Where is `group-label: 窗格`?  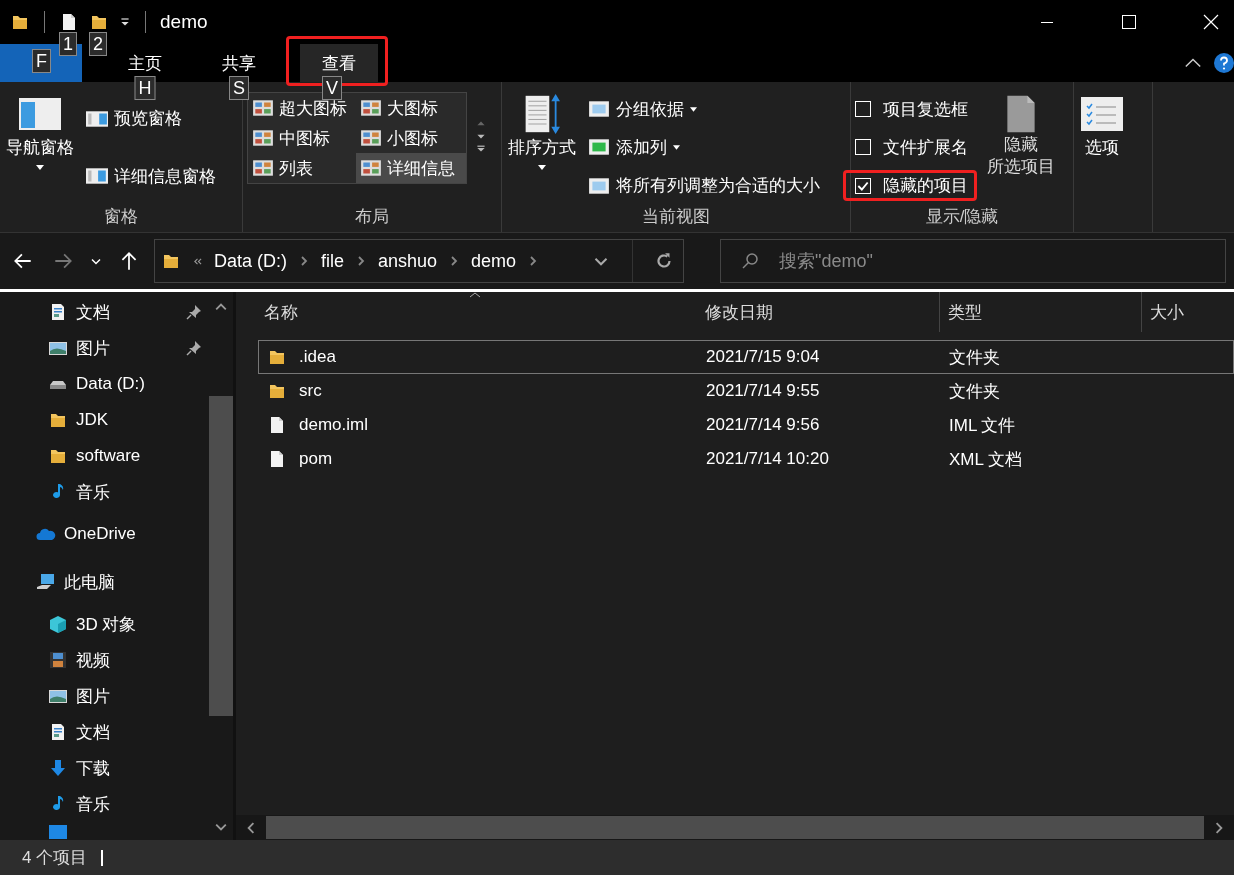
group-label: 窗格 is located at coordinates (121, 217).